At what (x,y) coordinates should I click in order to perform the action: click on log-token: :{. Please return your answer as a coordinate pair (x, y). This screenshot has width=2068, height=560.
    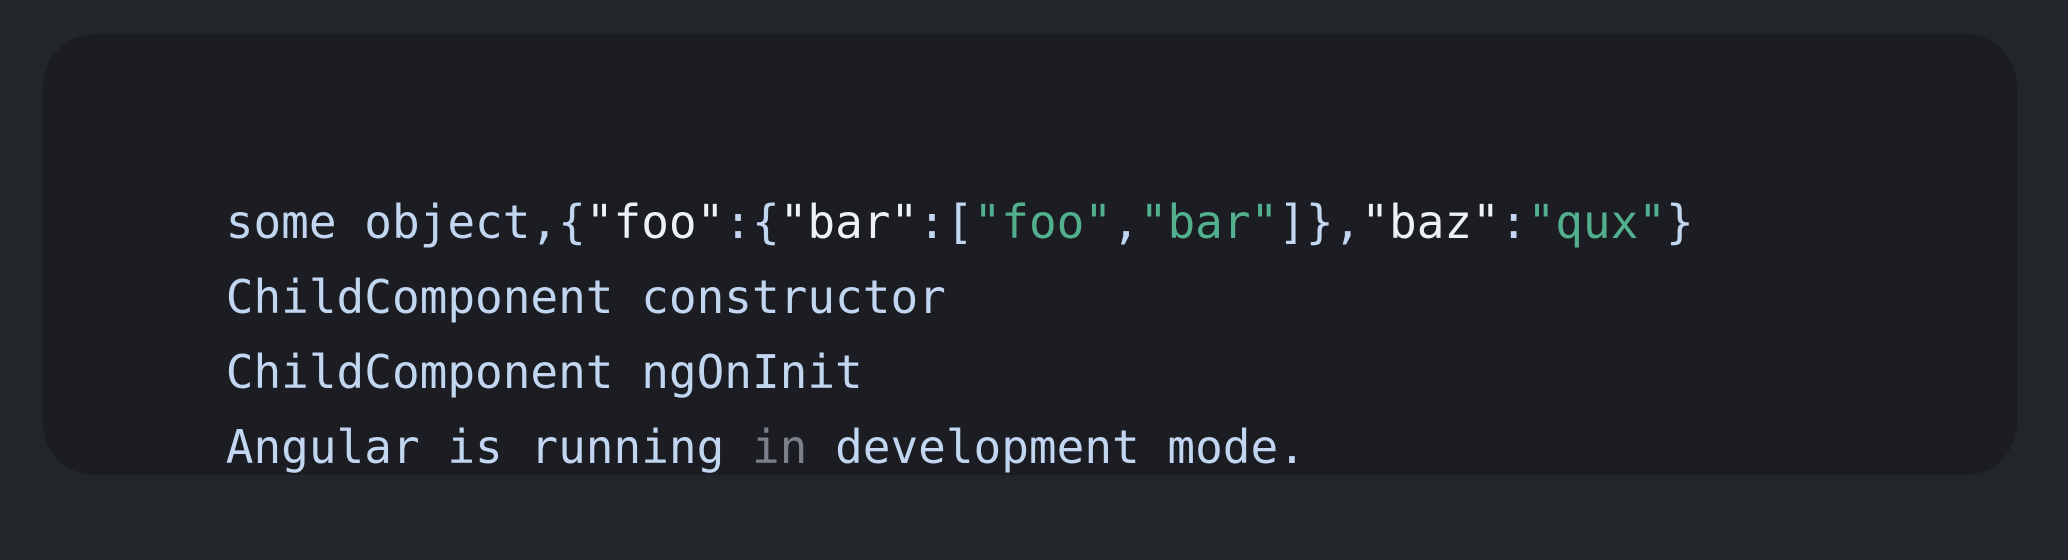
    Looking at the image, I should click on (752, 222).